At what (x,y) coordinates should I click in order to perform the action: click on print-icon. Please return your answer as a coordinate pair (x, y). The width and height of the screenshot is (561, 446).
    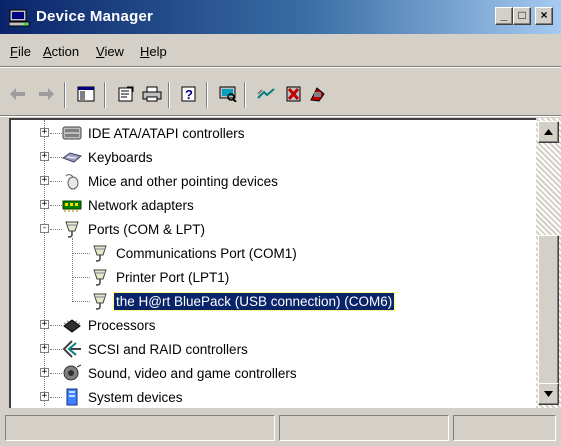
    Looking at the image, I should click on (152, 94).